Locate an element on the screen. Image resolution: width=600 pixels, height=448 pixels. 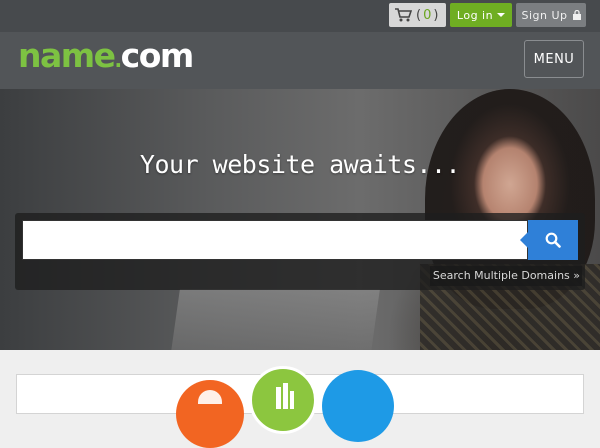
search-multiple-domains-link: Search Multiple Domains » is located at coordinates (506, 276).